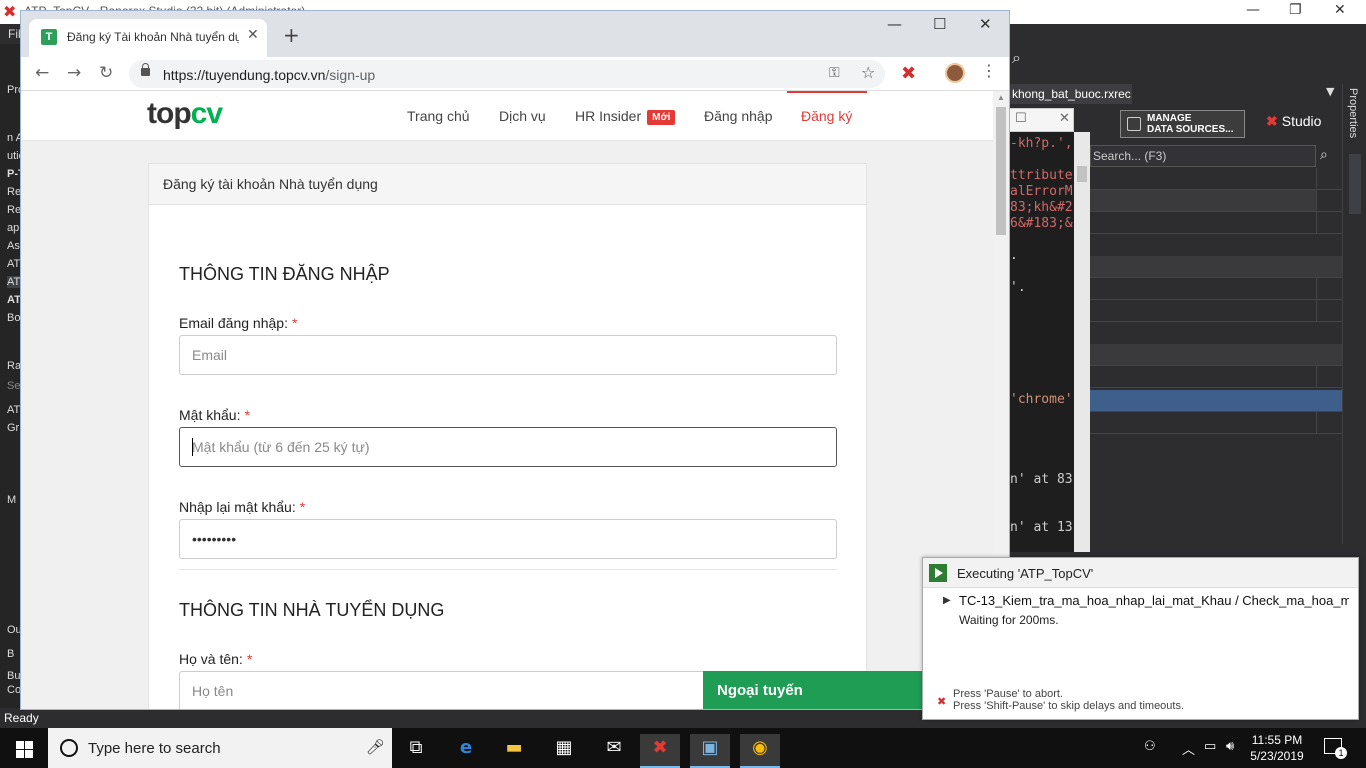 This screenshot has height=768, width=1366. Describe the element at coordinates (438, 116) in the screenshot. I see `nav-home: Trang chủ` at that location.